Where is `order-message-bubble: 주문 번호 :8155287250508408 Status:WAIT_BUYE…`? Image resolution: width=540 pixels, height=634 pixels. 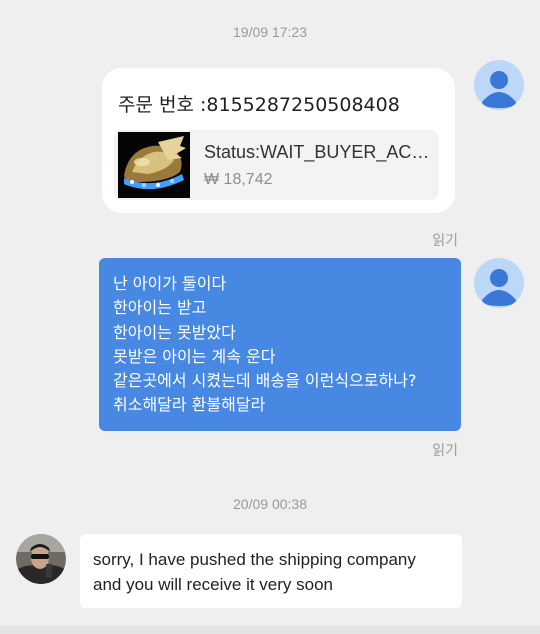
order-message-bubble: 주문 번호 :8155287250508408 Status:WAIT_BUYE… is located at coordinates (278, 140).